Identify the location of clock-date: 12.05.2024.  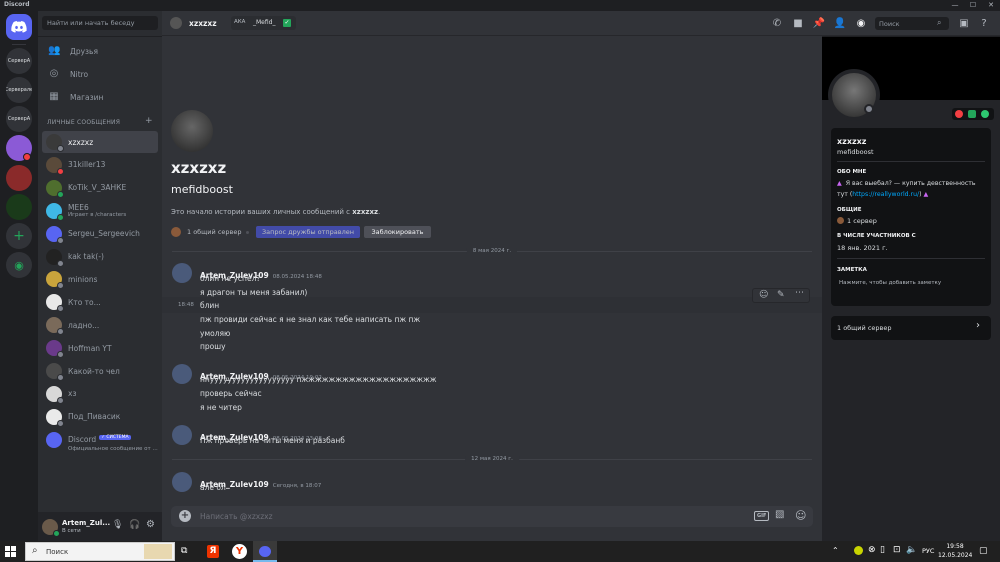
(955, 555).